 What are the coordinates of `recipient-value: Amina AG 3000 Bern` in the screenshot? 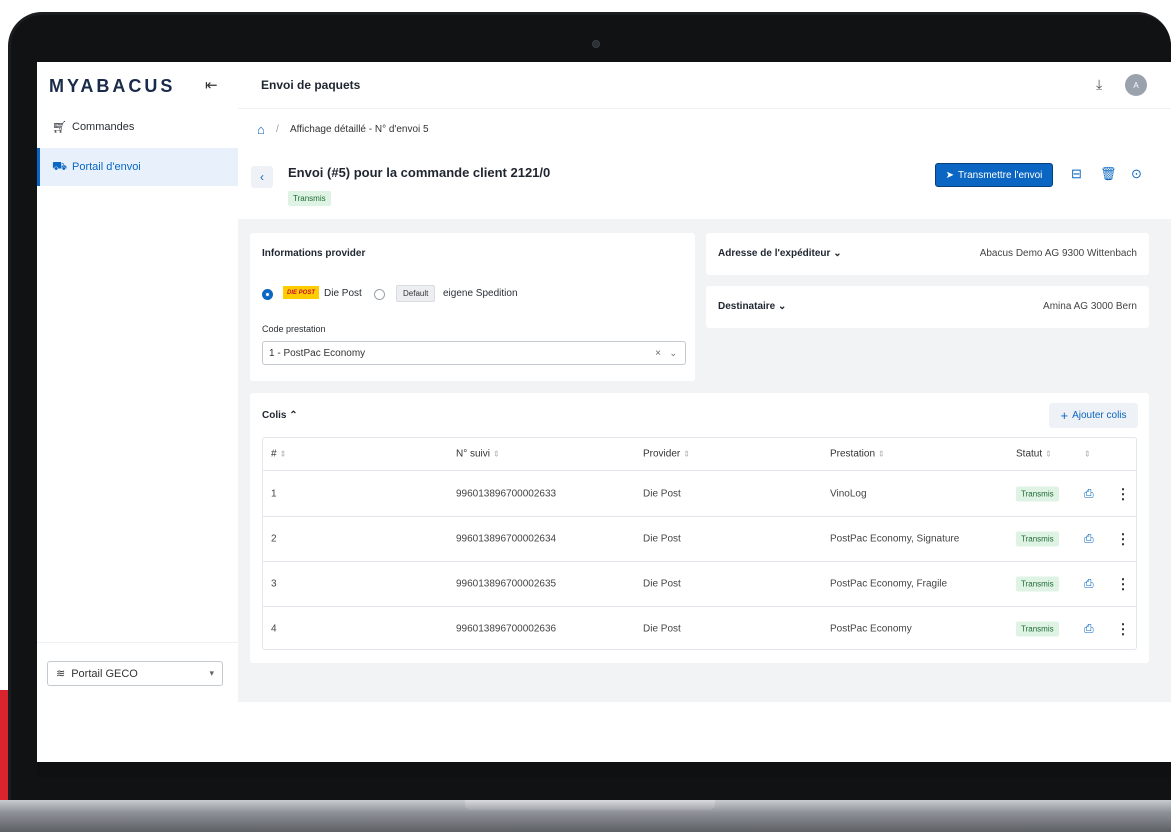 It's located at (1090, 306).